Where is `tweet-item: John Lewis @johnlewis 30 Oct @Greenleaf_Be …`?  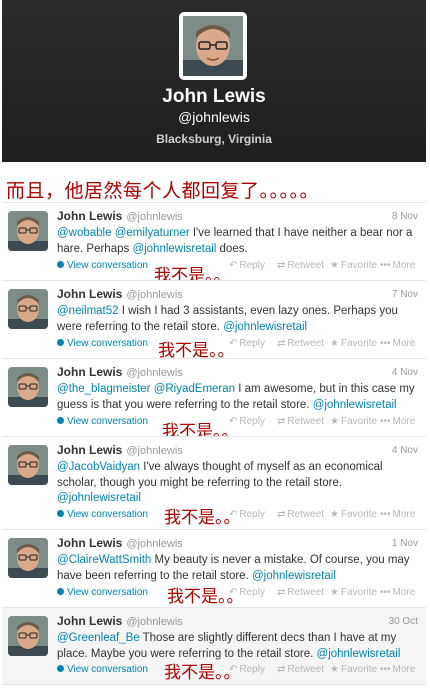 tweet-item: John Lewis @johnlewis 30 Oct @Greenleaf_Be … is located at coordinates (214, 646).